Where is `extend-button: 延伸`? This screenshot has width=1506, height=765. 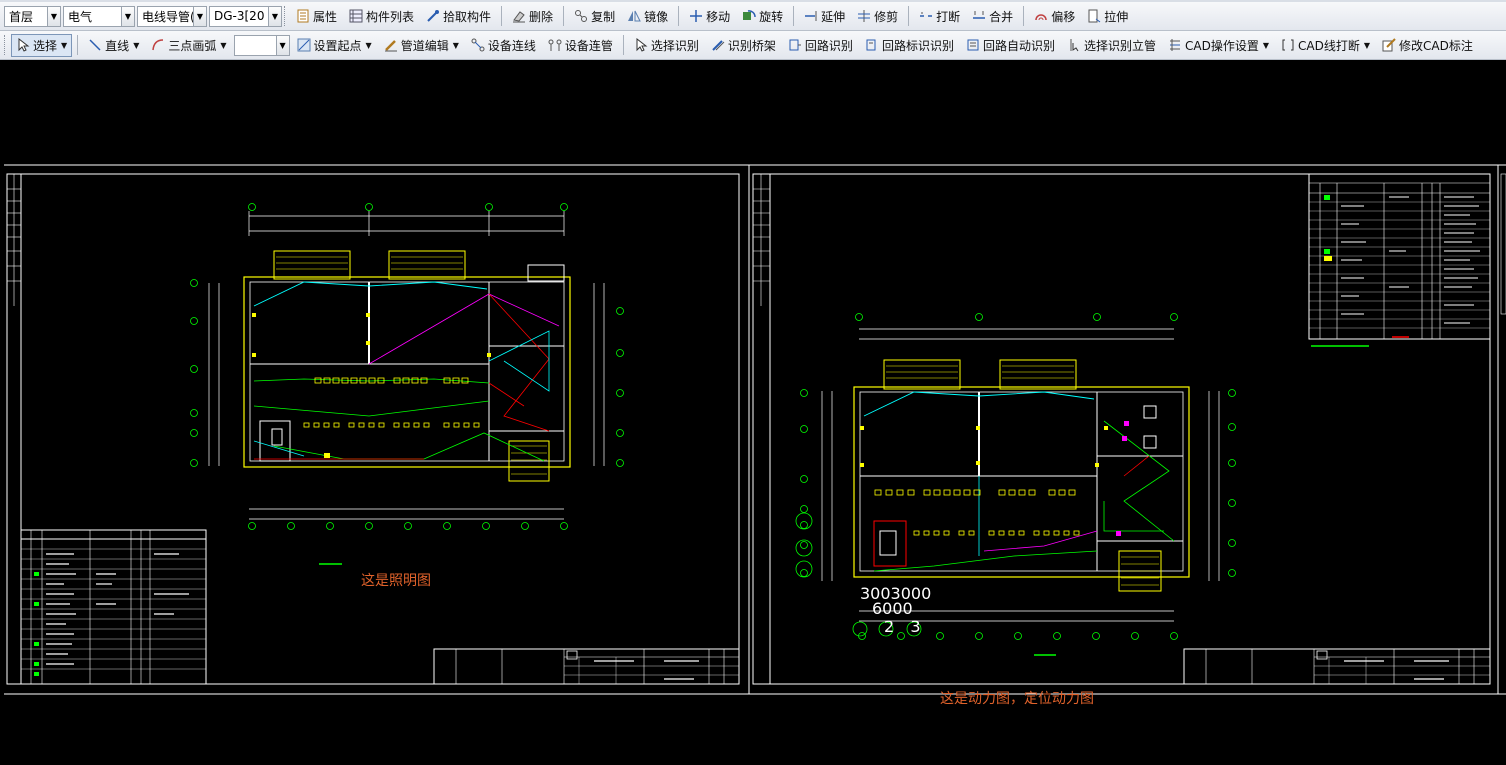
extend-button: 延伸 is located at coordinates (824, 16).